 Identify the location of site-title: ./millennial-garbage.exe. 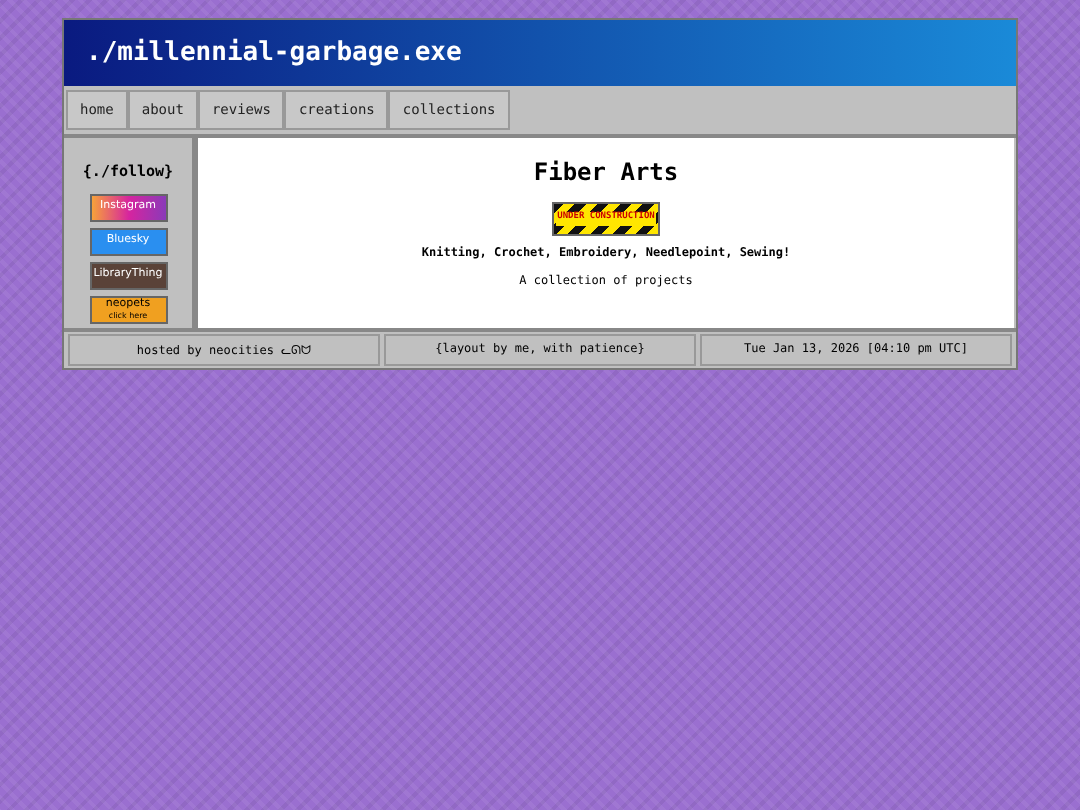
(274, 53).